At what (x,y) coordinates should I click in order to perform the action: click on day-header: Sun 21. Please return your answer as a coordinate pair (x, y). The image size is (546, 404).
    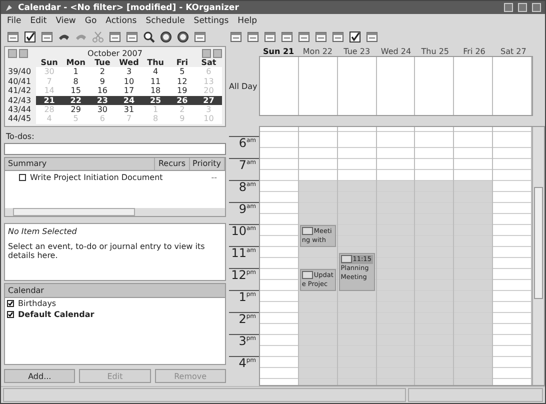
    Looking at the image, I should click on (278, 51).